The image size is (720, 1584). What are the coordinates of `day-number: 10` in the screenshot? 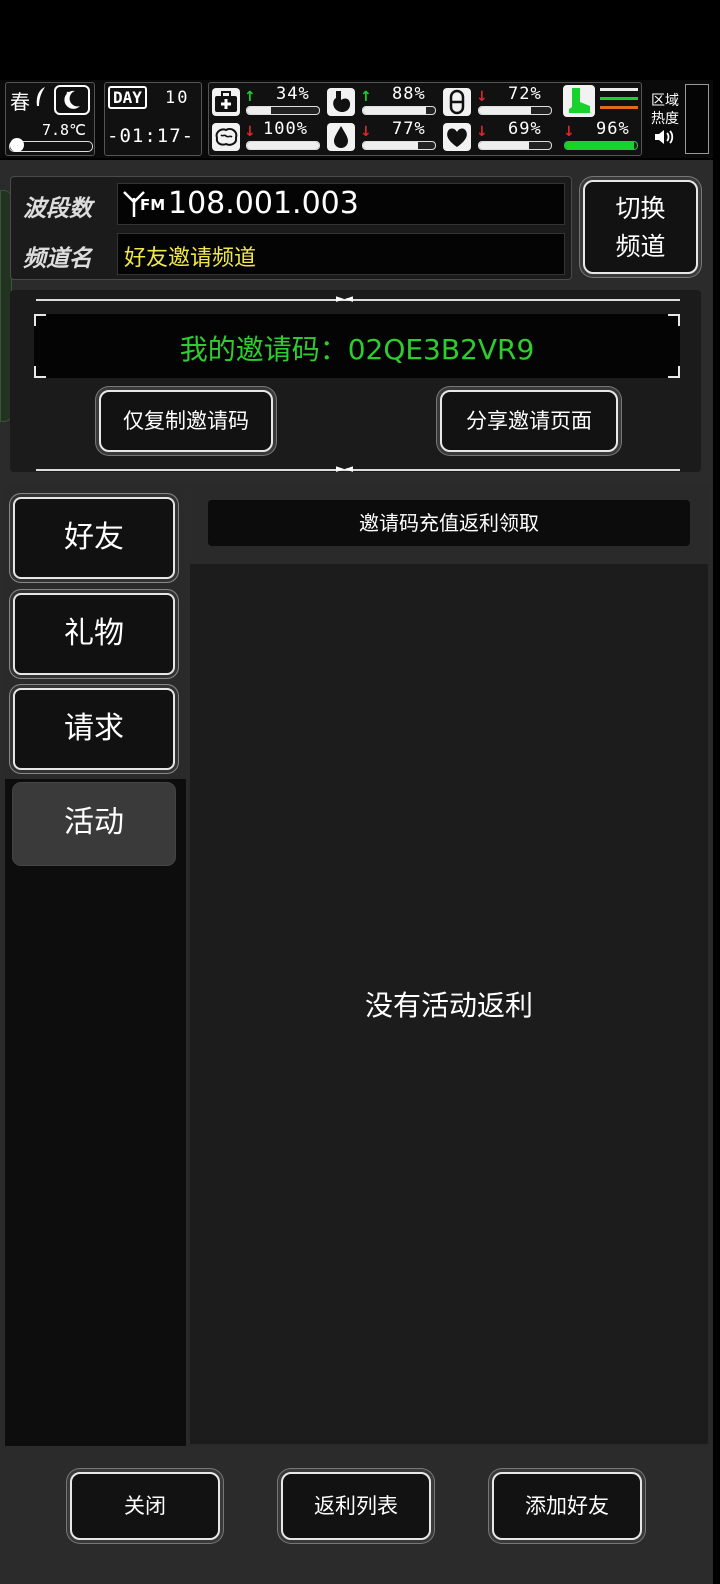 It's located at (177, 98).